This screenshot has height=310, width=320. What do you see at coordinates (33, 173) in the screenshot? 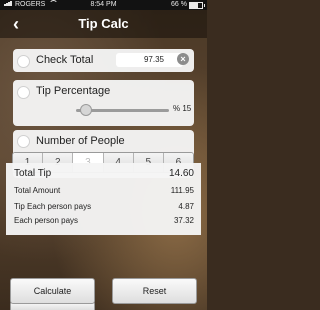
I see `total-tip-label: Total Tip` at bounding box center [33, 173].